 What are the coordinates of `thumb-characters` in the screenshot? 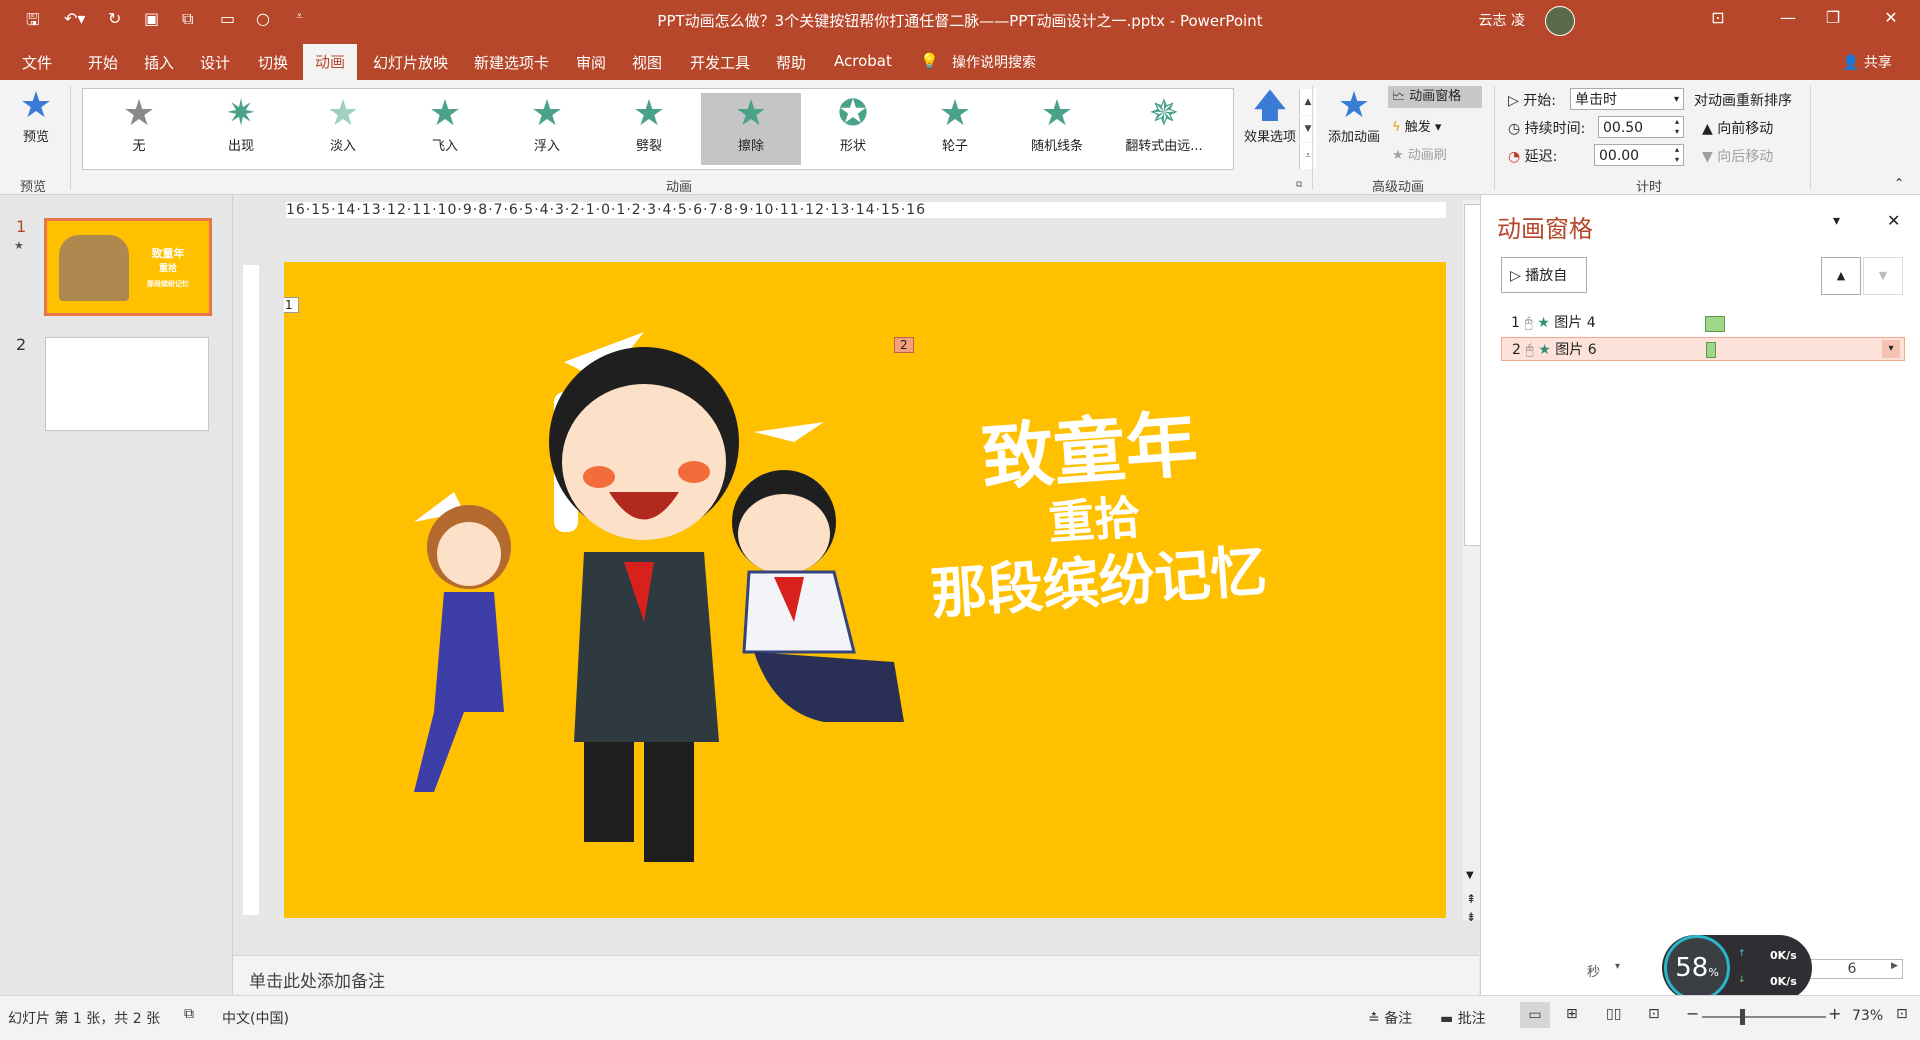 It's located at (94, 268).